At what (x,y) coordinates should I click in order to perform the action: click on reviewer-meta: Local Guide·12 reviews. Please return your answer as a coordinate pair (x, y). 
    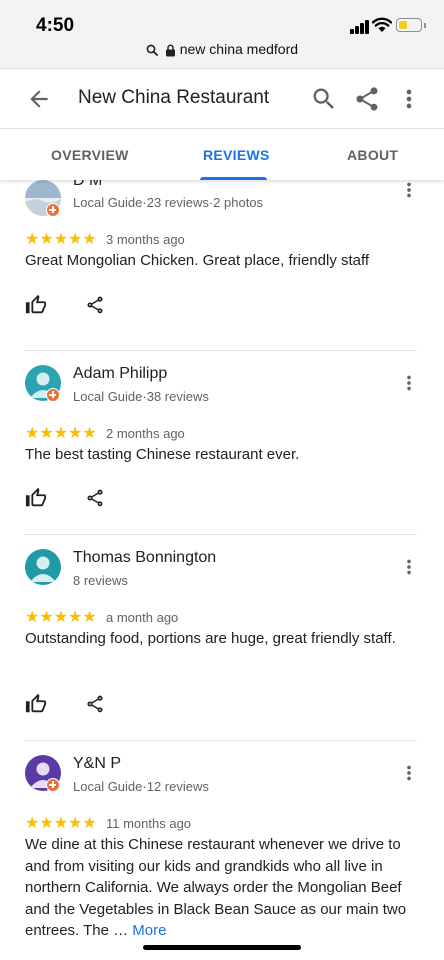
    Looking at the image, I should click on (141, 786).